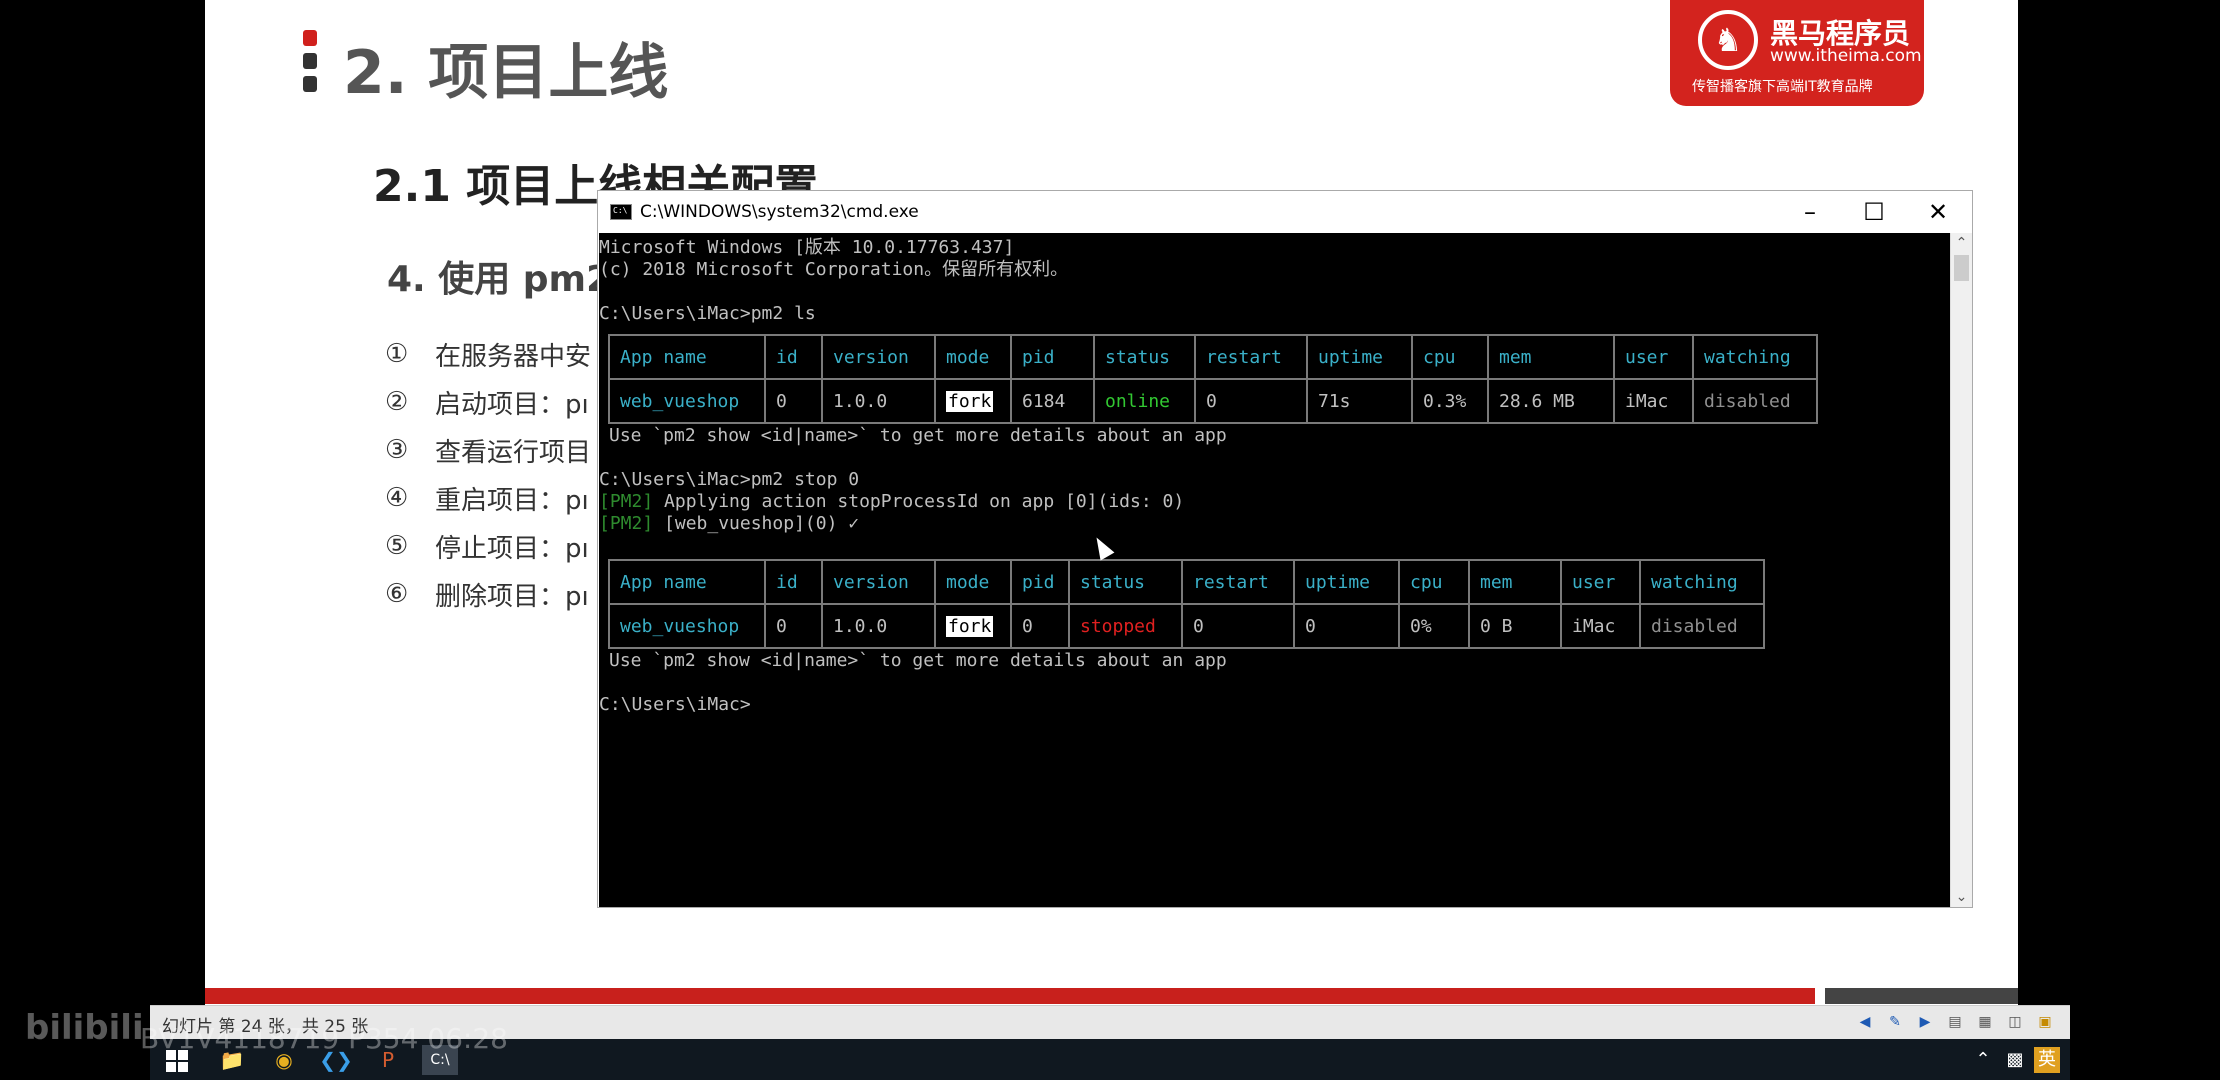  Describe the element at coordinates (1782, 87) in the screenshot. I see `logo-slogan: 传智播客旗下高端IT教育品牌` at that location.